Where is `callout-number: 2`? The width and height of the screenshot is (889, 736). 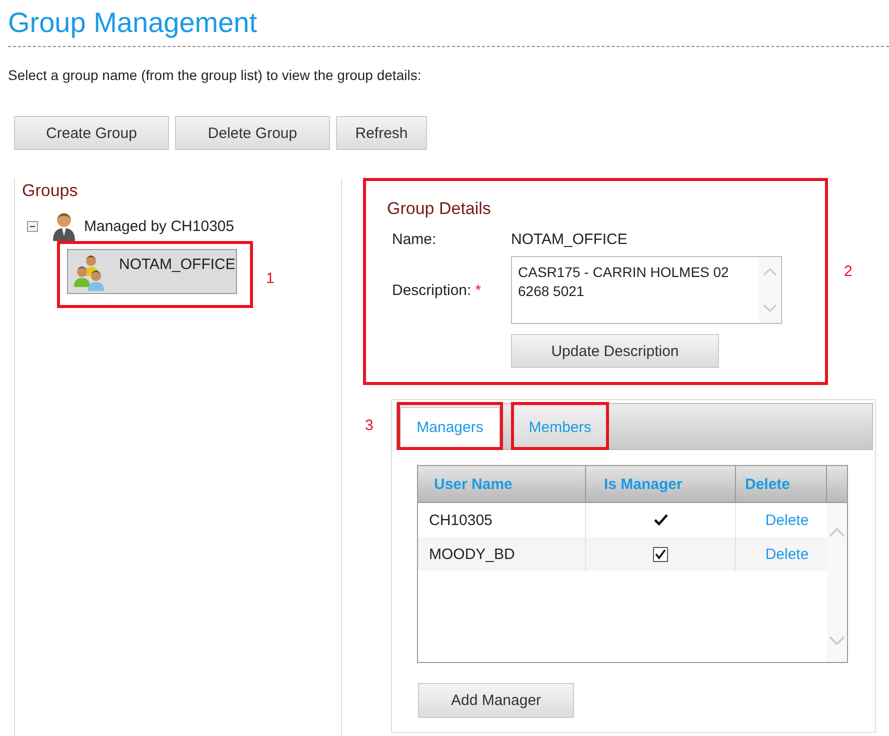
callout-number: 2 is located at coordinates (848, 271).